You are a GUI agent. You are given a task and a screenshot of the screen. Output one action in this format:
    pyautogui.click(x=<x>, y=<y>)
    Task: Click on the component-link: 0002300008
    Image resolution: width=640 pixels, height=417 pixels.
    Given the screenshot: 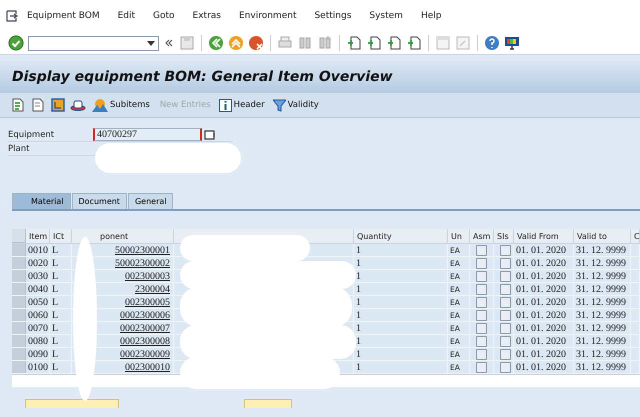 What is the action you would take?
    pyautogui.click(x=145, y=341)
    